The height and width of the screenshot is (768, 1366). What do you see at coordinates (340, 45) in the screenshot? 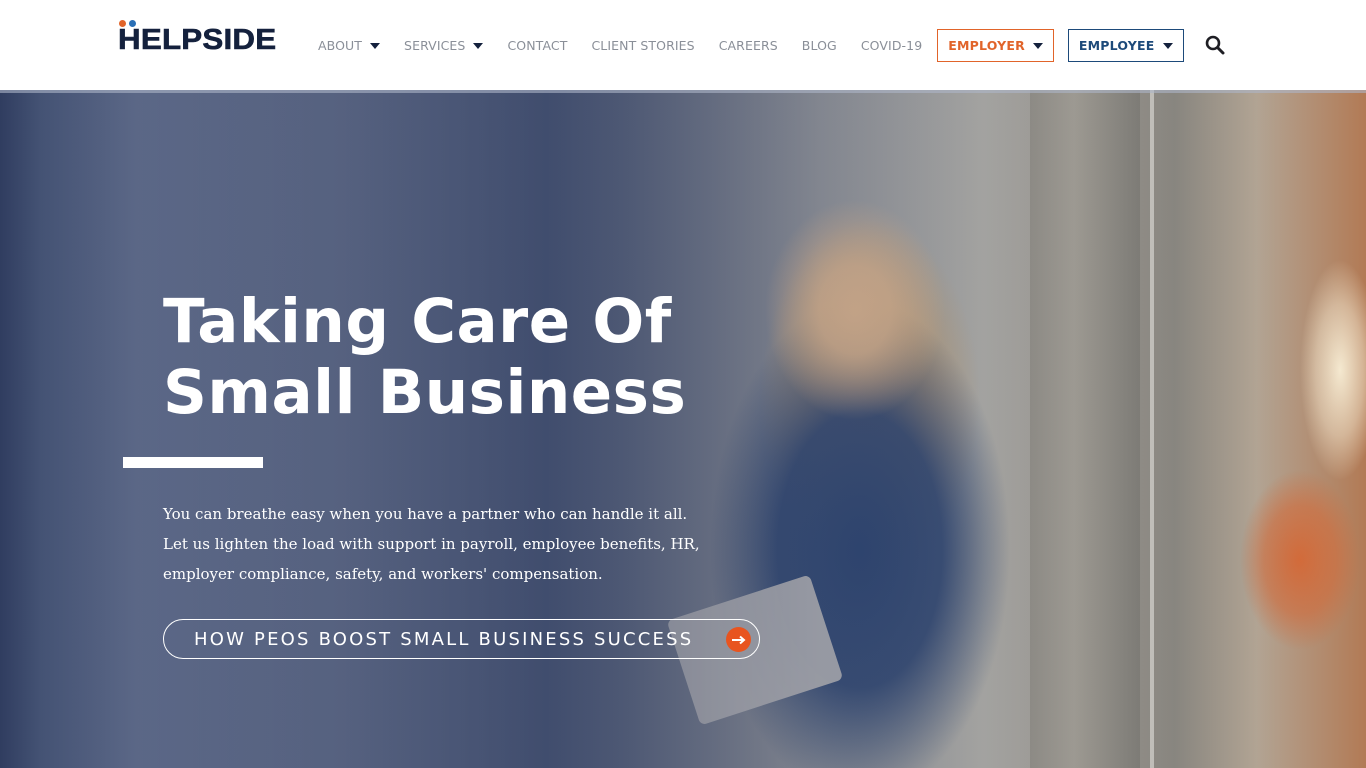
I see `nav-about-label: ABOUT` at bounding box center [340, 45].